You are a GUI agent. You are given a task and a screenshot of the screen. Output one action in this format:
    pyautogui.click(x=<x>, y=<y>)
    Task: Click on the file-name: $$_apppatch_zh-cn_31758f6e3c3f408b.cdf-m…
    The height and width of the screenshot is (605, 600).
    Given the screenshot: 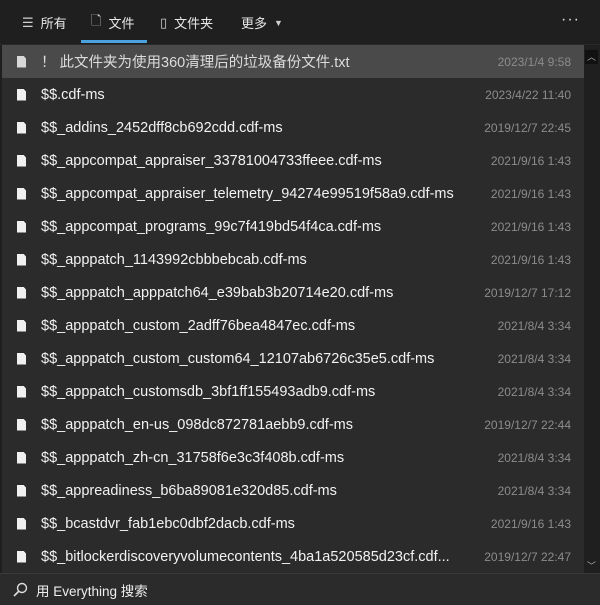 What is the action you would take?
    pyautogui.click(x=193, y=457)
    